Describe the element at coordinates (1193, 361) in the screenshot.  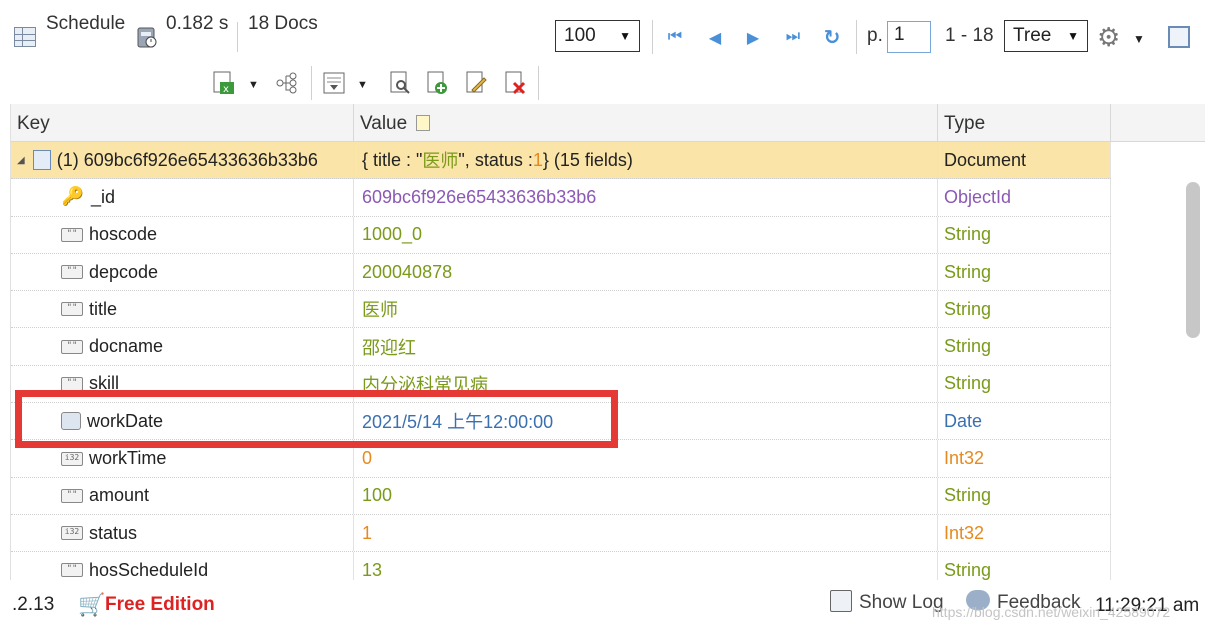
I see `vertical-scrollbar` at that location.